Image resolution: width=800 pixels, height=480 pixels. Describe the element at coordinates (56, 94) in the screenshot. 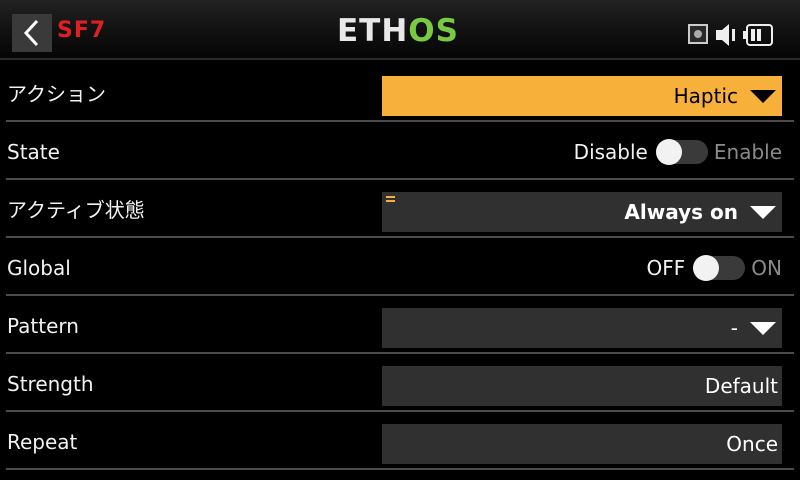

I see `action-label: アクション` at that location.